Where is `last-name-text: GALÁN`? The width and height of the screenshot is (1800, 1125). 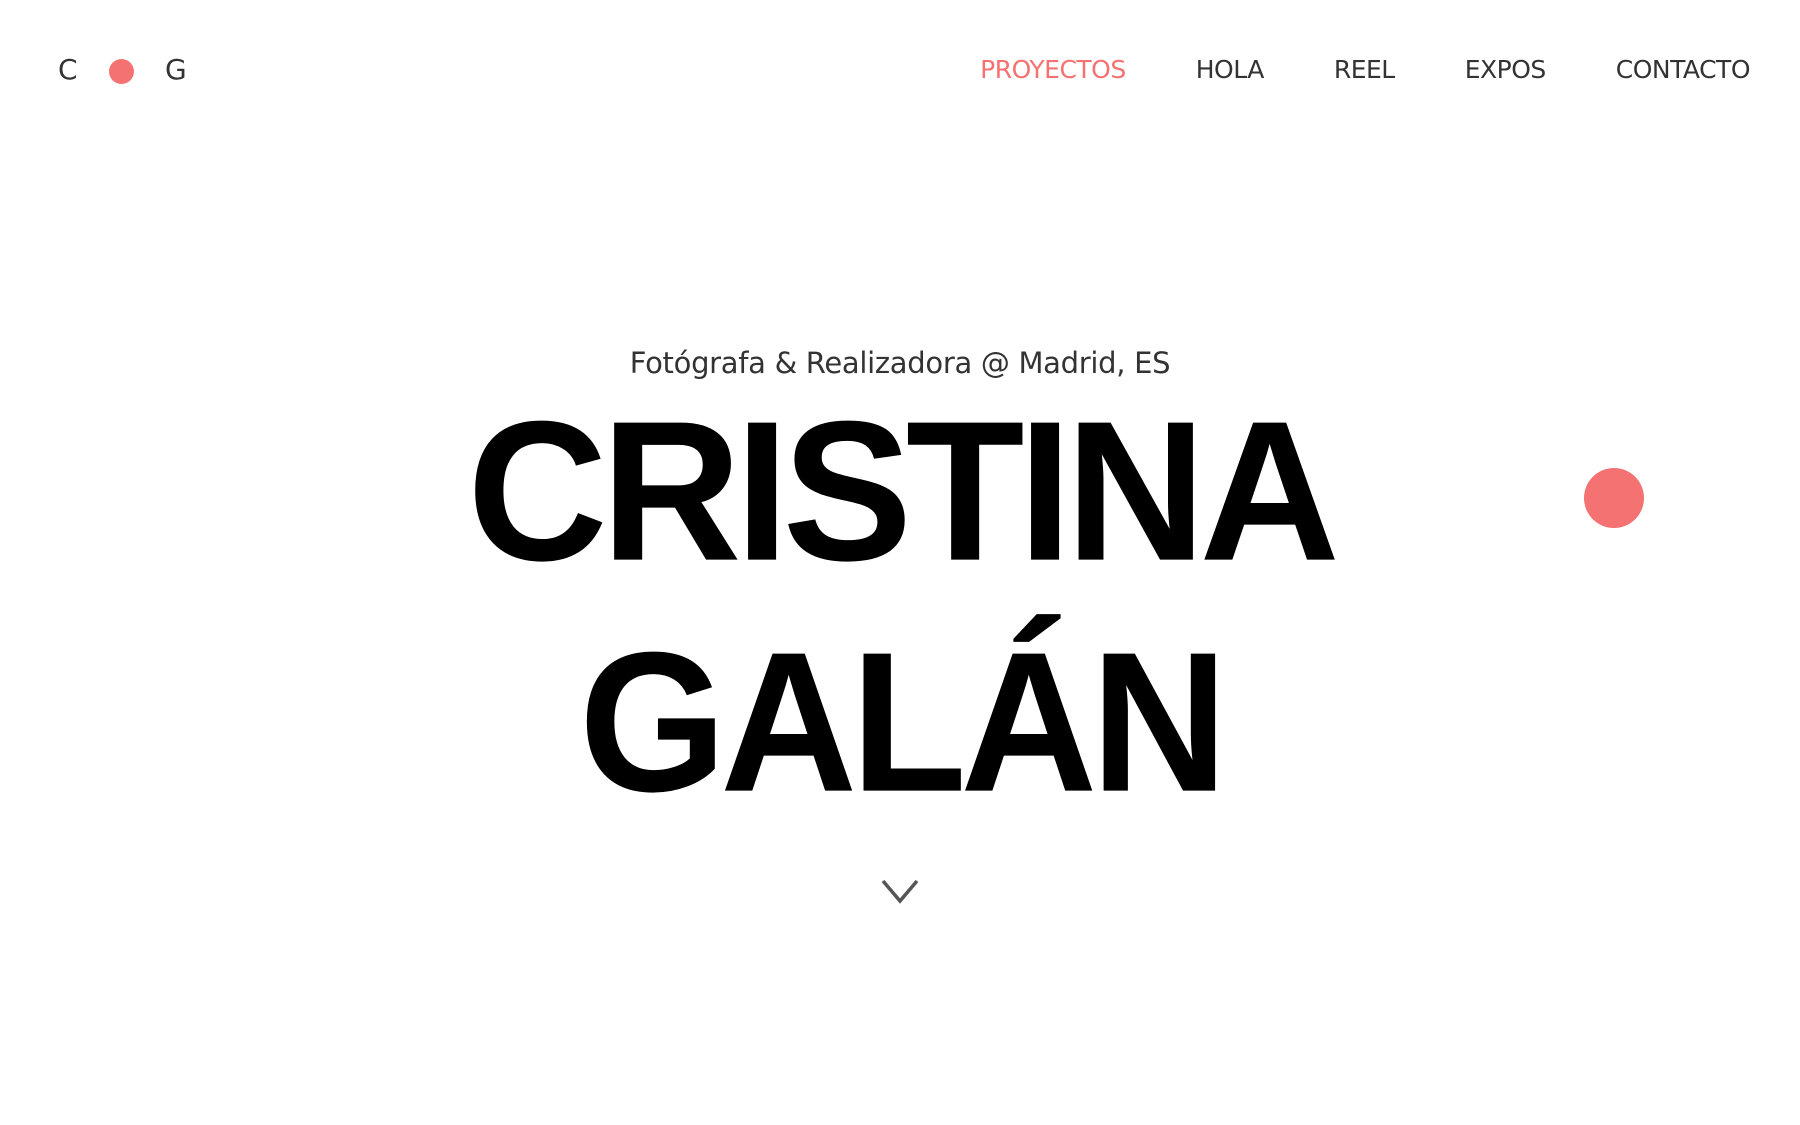 last-name-text: GALÁN is located at coordinates (903, 722).